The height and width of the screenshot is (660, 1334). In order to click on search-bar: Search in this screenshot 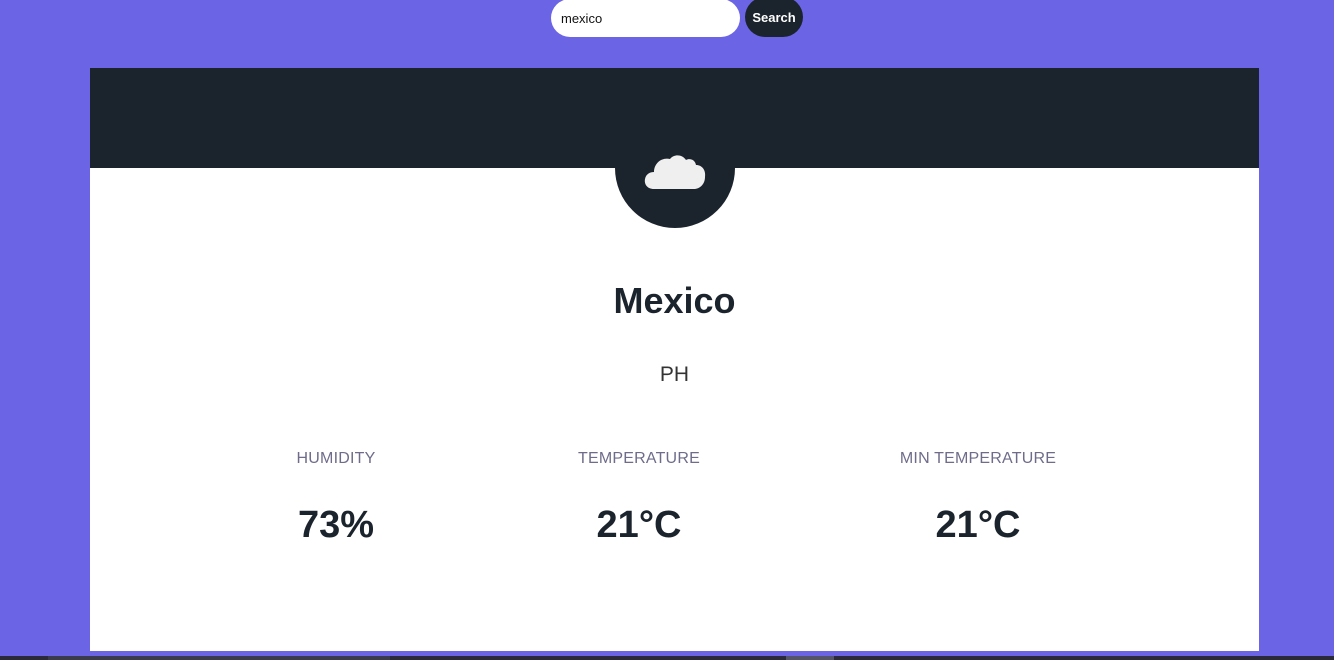, I will do `click(677, 19)`.